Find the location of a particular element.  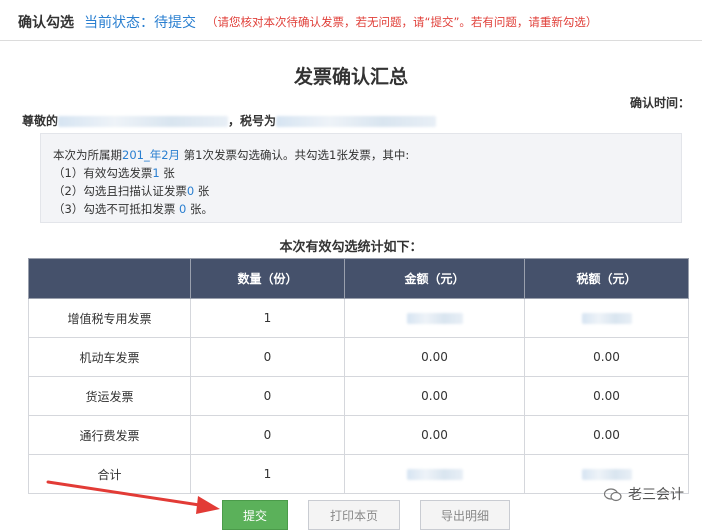

period-month: 2月 is located at coordinates (171, 155).